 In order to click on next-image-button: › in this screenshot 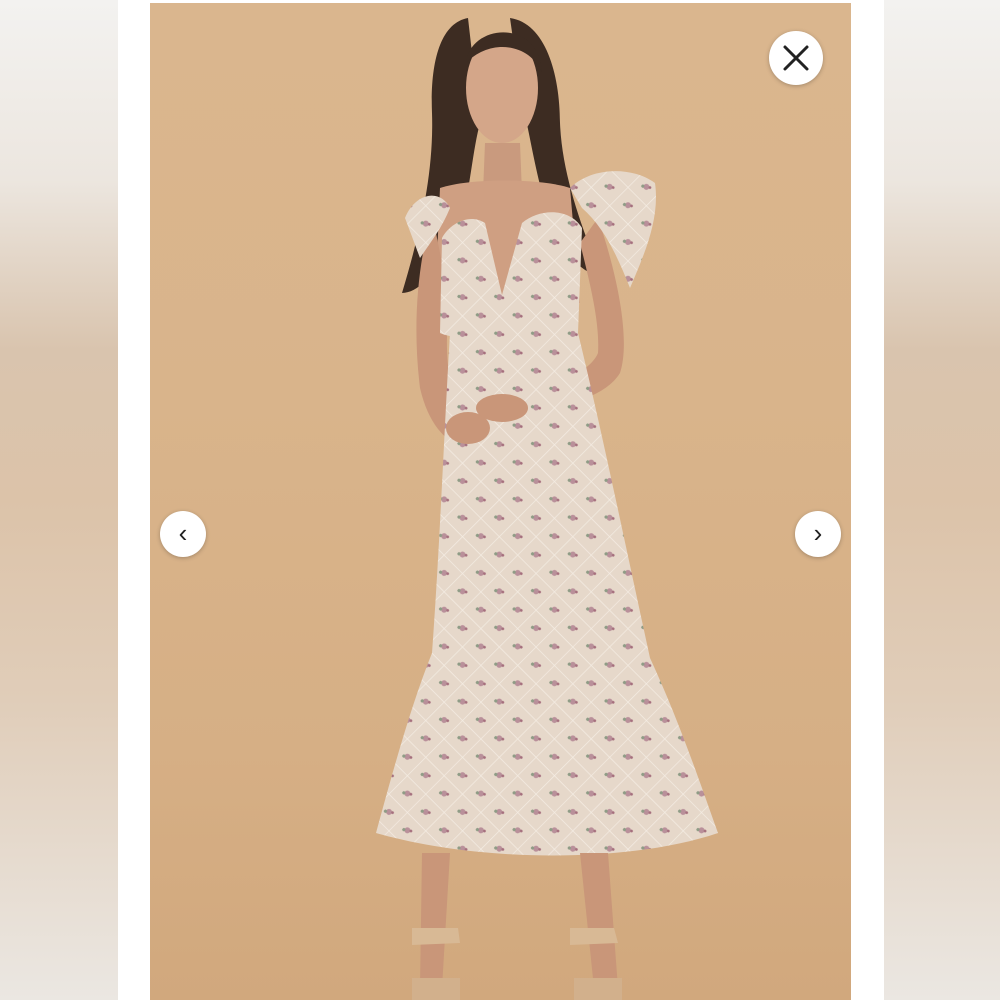, I will do `click(818, 534)`.